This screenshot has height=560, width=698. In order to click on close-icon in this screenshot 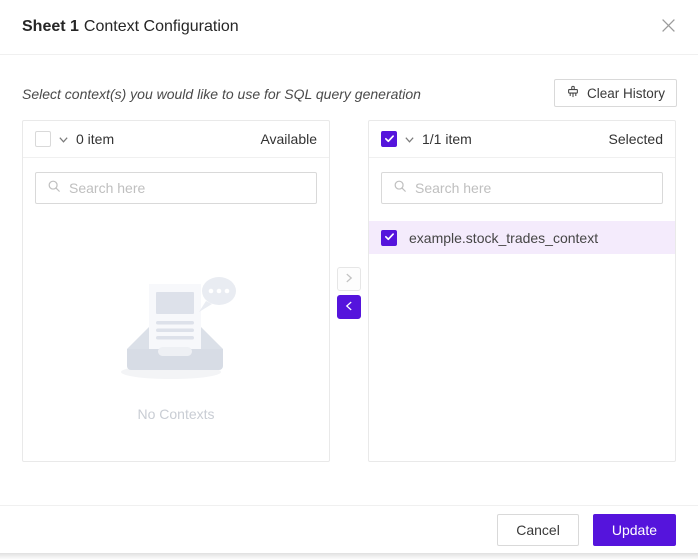, I will do `click(668, 27)`.